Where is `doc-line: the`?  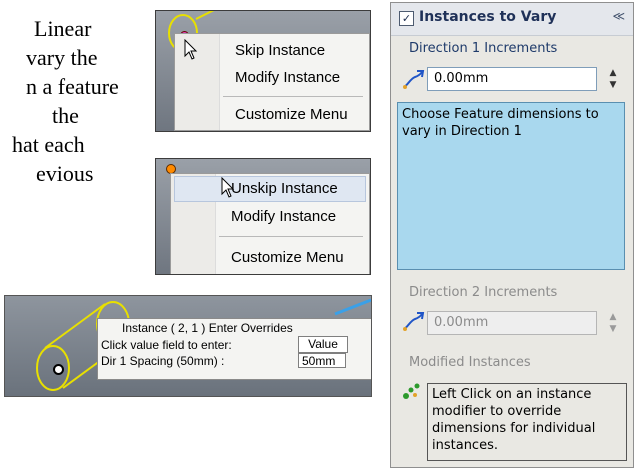 doc-line: the is located at coordinates (65, 115).